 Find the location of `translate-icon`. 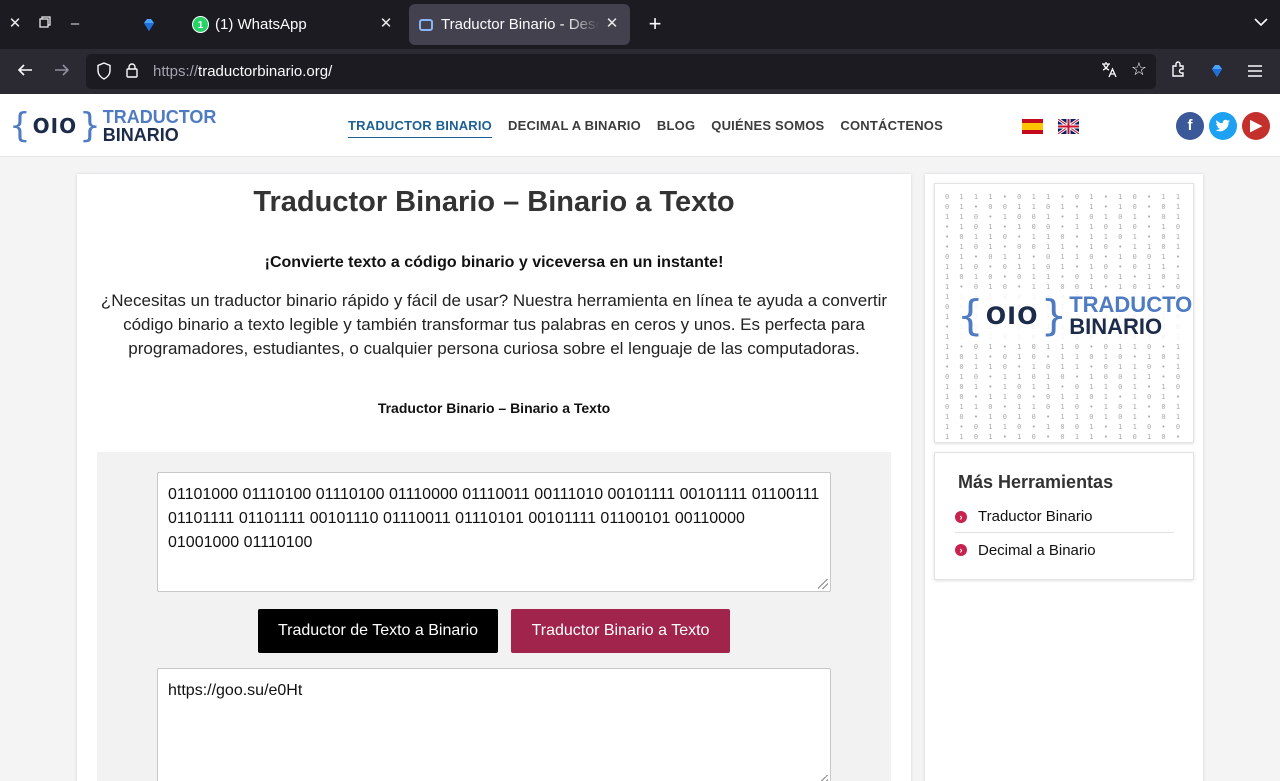

translate-icon is located at coordinates (1109, 71).